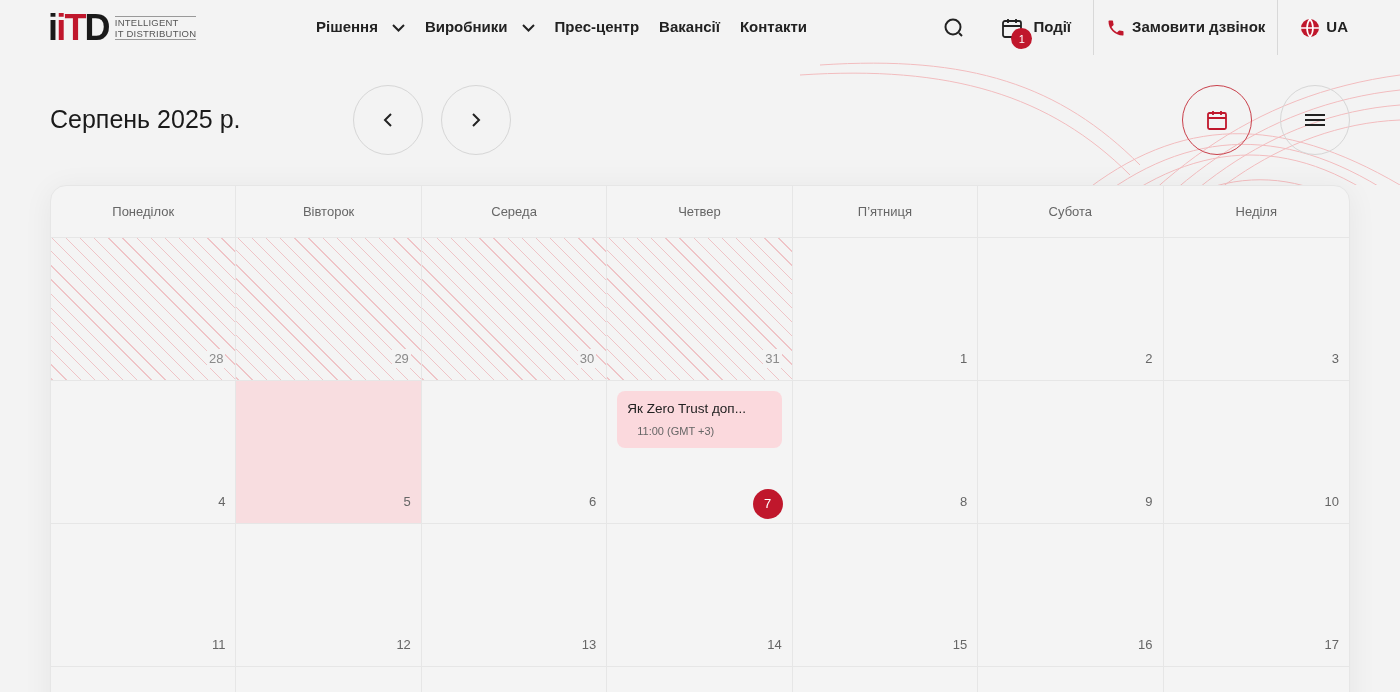 This screenshot has width=1400, height=692. What do you see at coordinates (360, 27) in the screenshot?
I see `nav-link: Рішення` at bounding box center [360, 27].